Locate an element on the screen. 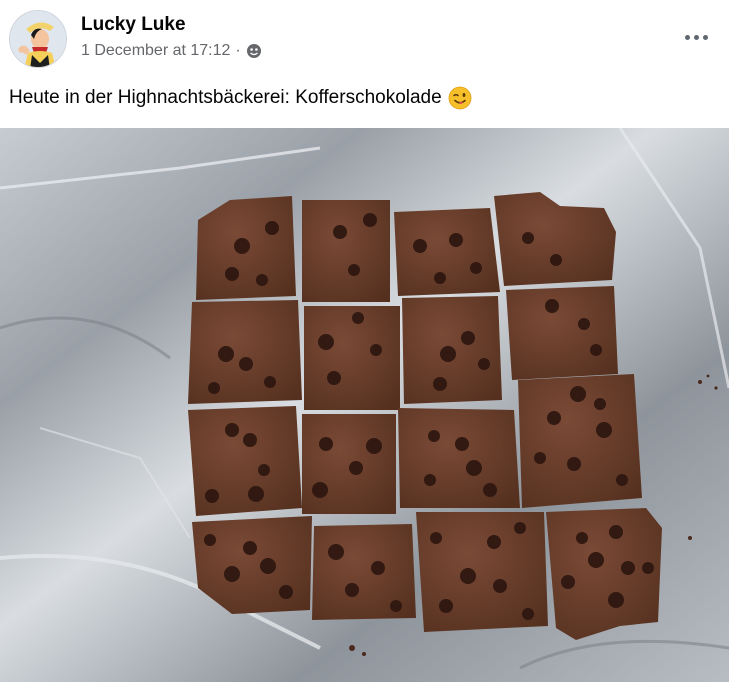 The height and width of the screenshot is (682, 729). author-name: Lucky Luke is located at coordinates (133, 25).